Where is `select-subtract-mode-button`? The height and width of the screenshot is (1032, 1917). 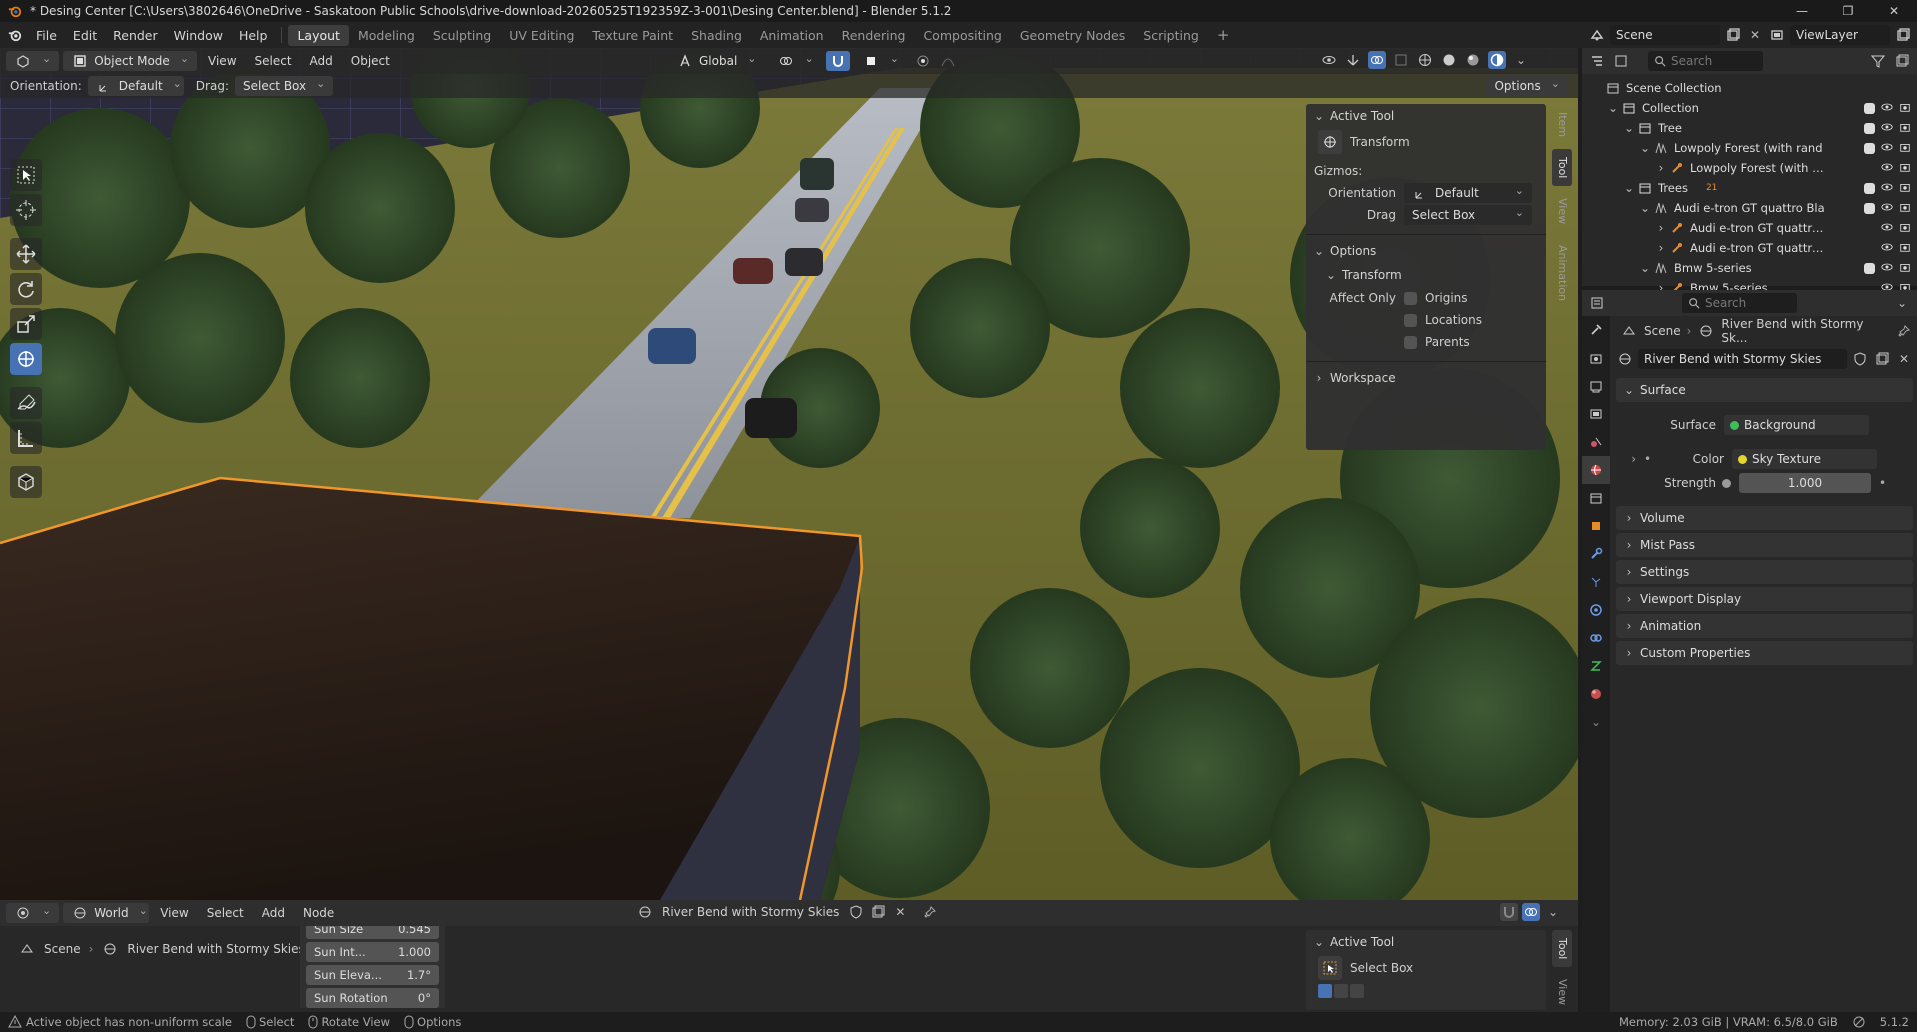
select-subtract-mode-button is located at coordinates (1357, 991).